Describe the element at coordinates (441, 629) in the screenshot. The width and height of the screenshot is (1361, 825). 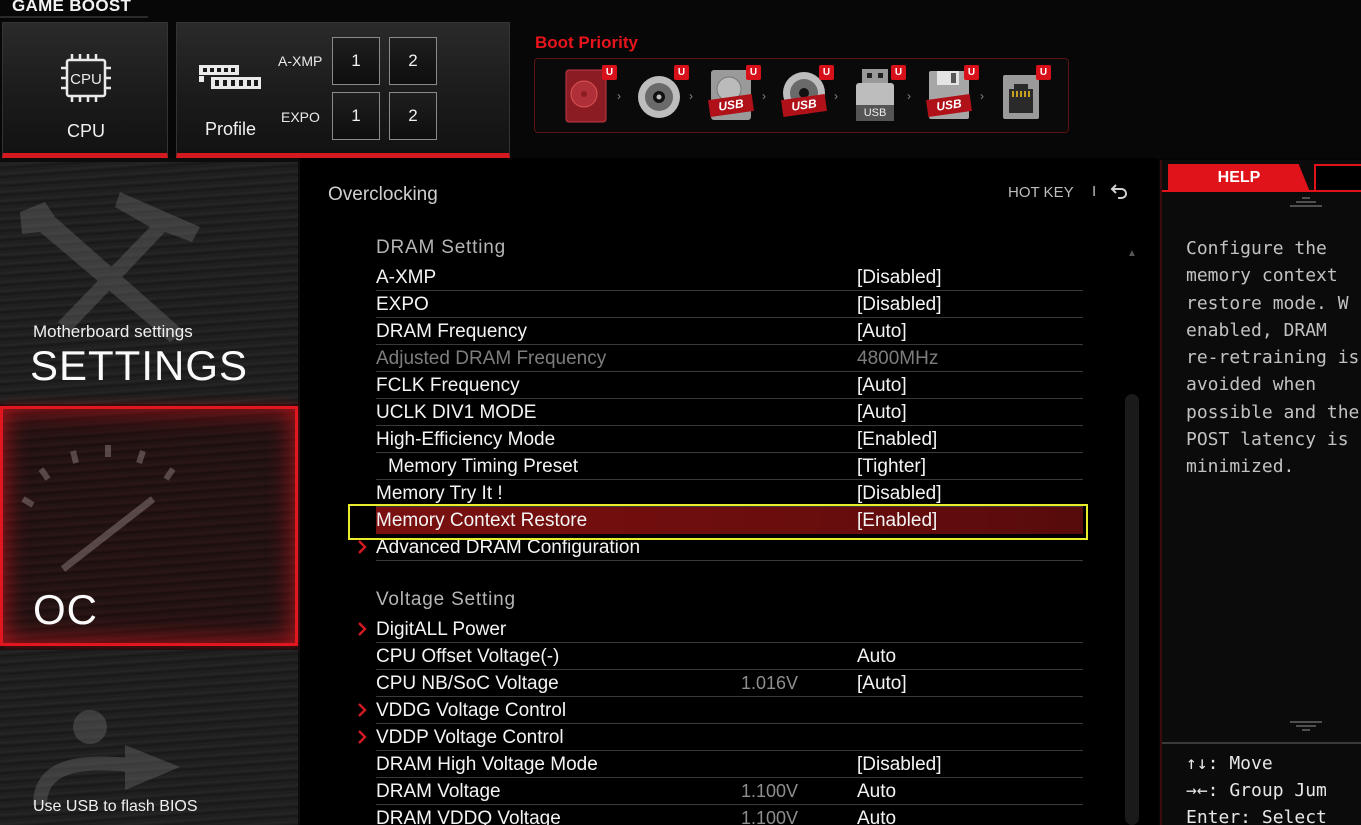
I see `setting-label: DigitALL Power` at that location.